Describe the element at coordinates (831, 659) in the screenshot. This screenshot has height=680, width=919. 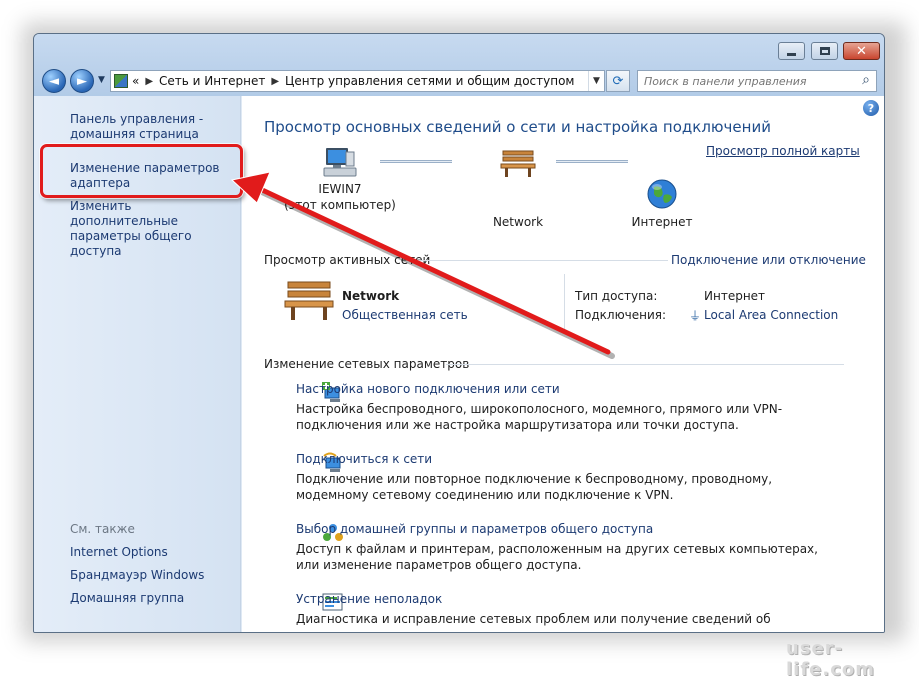
I see `watermark-text: user-life.com` at that location.